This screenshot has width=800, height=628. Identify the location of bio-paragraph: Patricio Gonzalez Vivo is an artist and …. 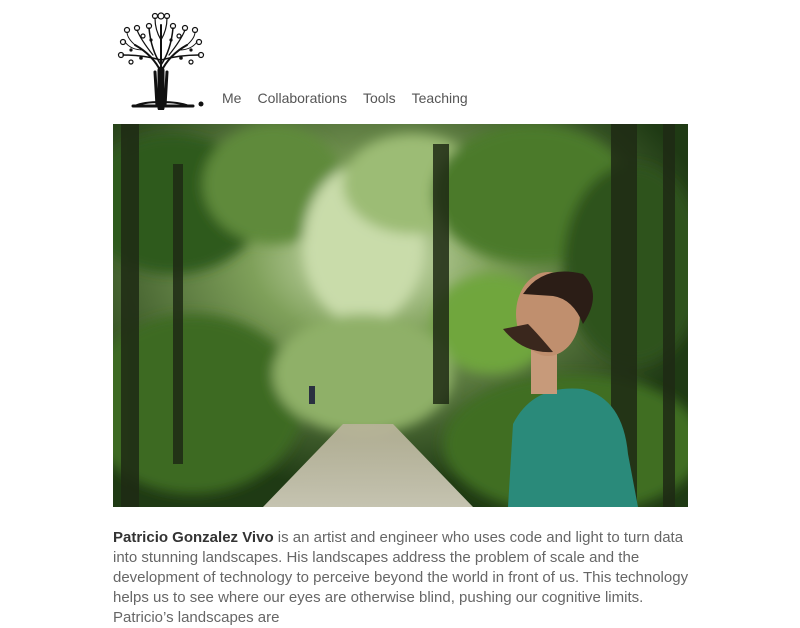
(401, 578).